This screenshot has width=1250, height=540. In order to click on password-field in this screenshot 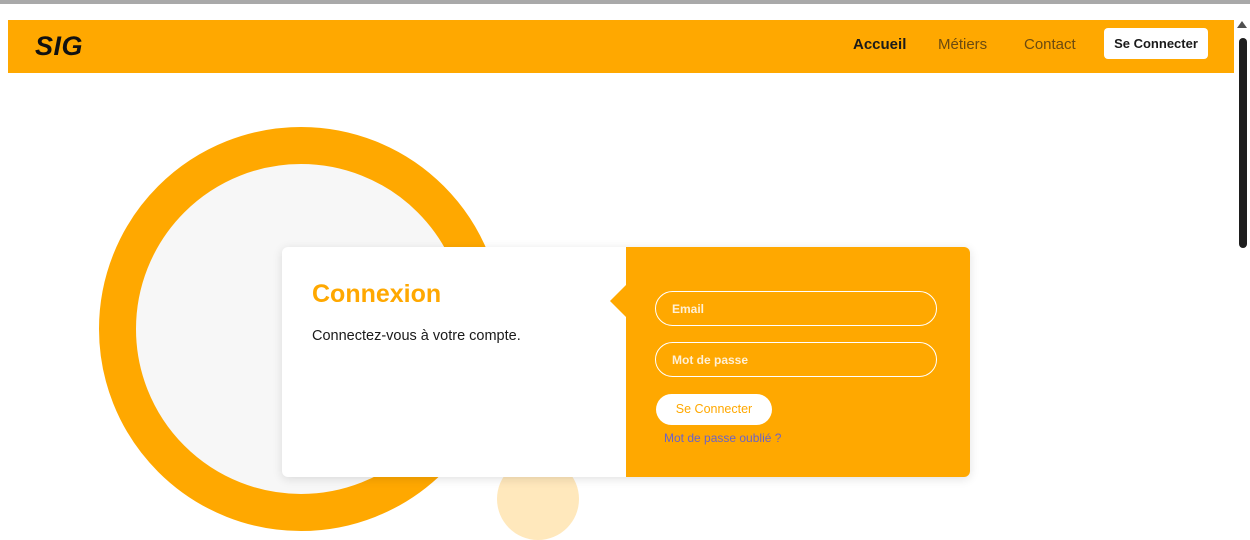, I will do `click(796, 359)`.